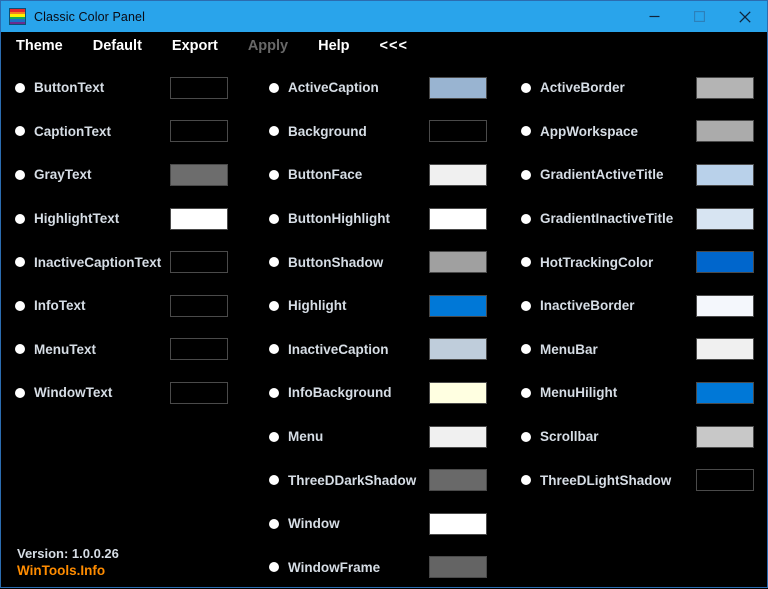  Describe the element at coordinates (644, 350) in the screenshot. I see `color-row: MenuBar` at that location.